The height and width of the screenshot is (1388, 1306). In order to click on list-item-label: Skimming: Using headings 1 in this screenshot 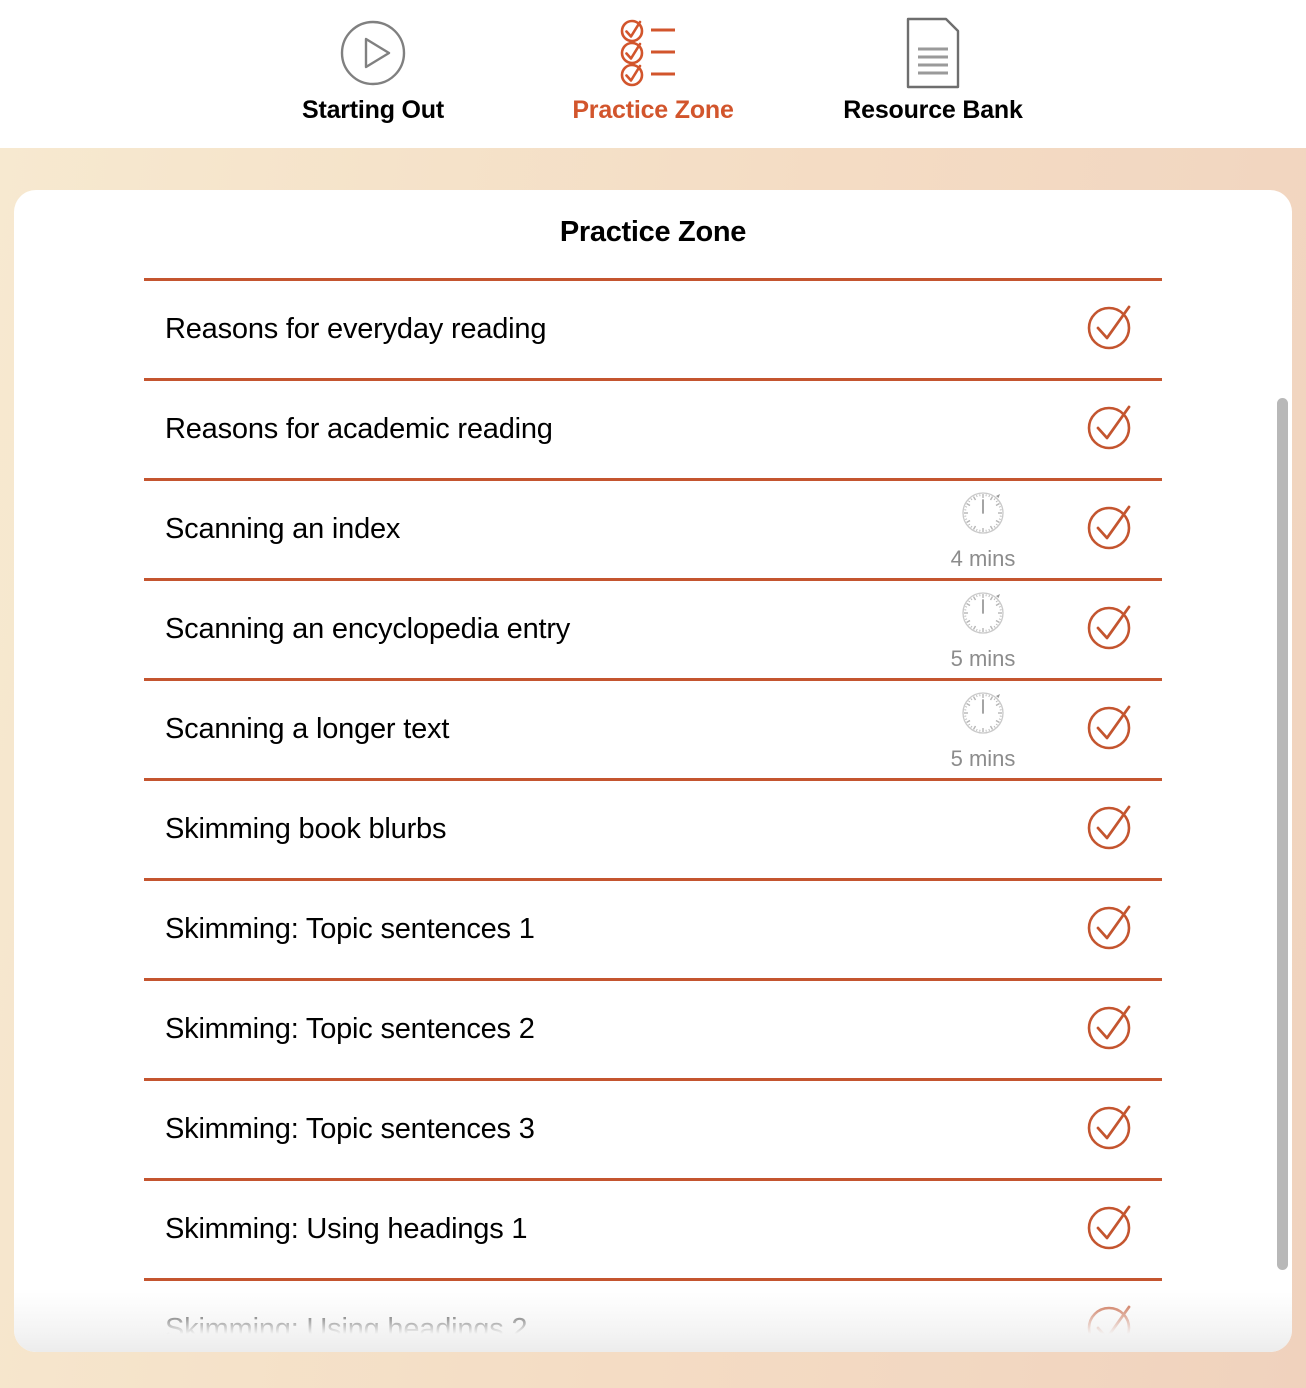, I will do `click(346, 1229)`.